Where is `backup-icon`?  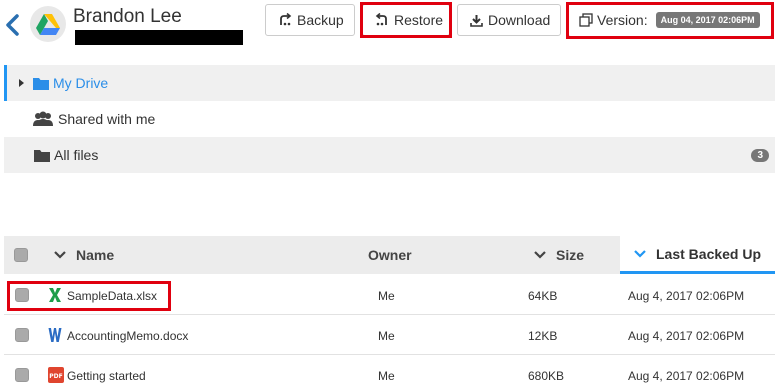
backup-icon is located at coordinates (286, 19).